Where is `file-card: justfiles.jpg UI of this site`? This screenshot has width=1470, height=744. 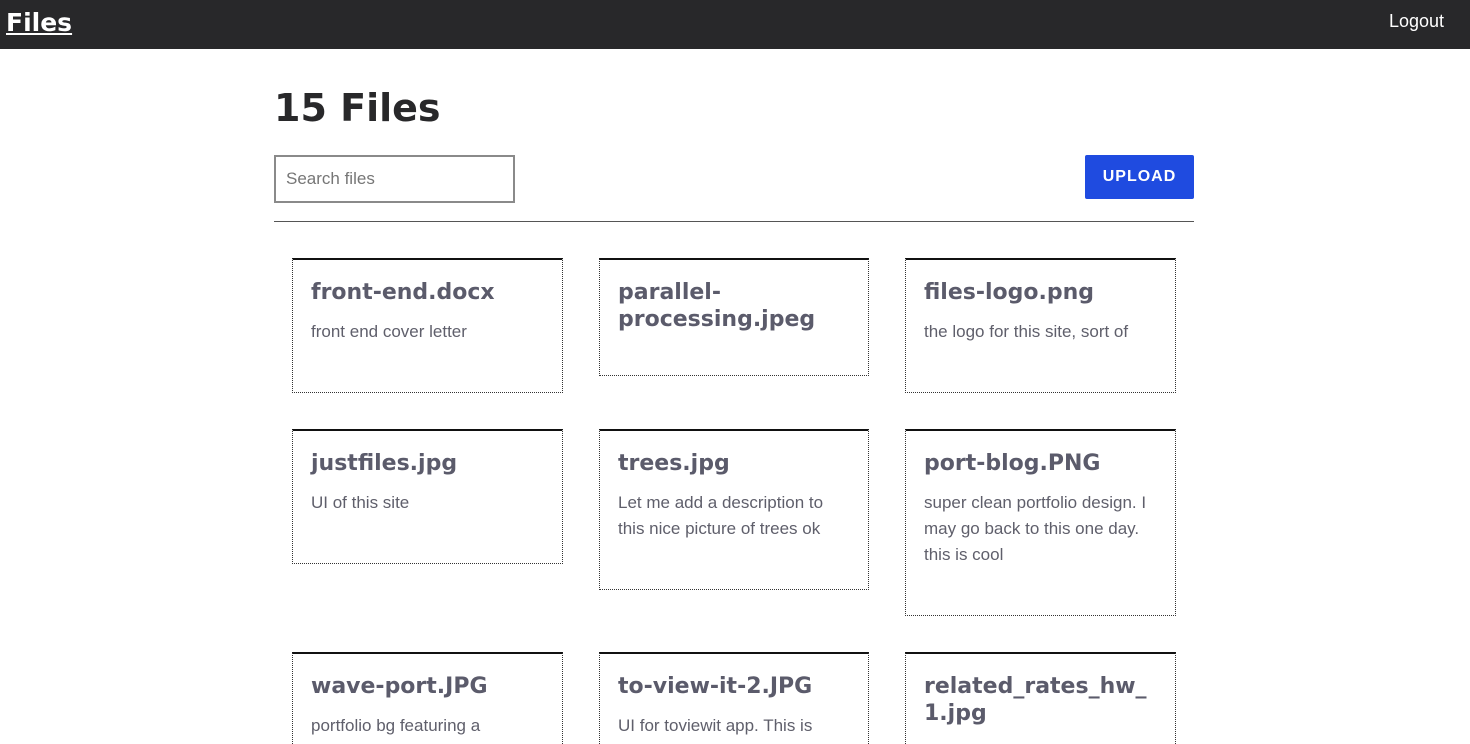 file-card: justfiles.jpg UI of this site is located at coordinates (427, 496).